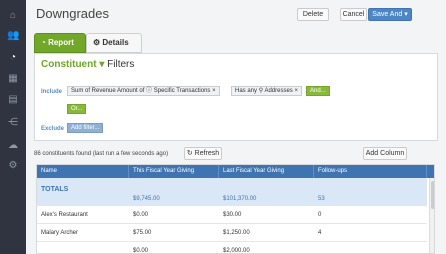 This screenshot has width=446, height=254. I want to click on scrollbar-thumb, so click(432, 195).